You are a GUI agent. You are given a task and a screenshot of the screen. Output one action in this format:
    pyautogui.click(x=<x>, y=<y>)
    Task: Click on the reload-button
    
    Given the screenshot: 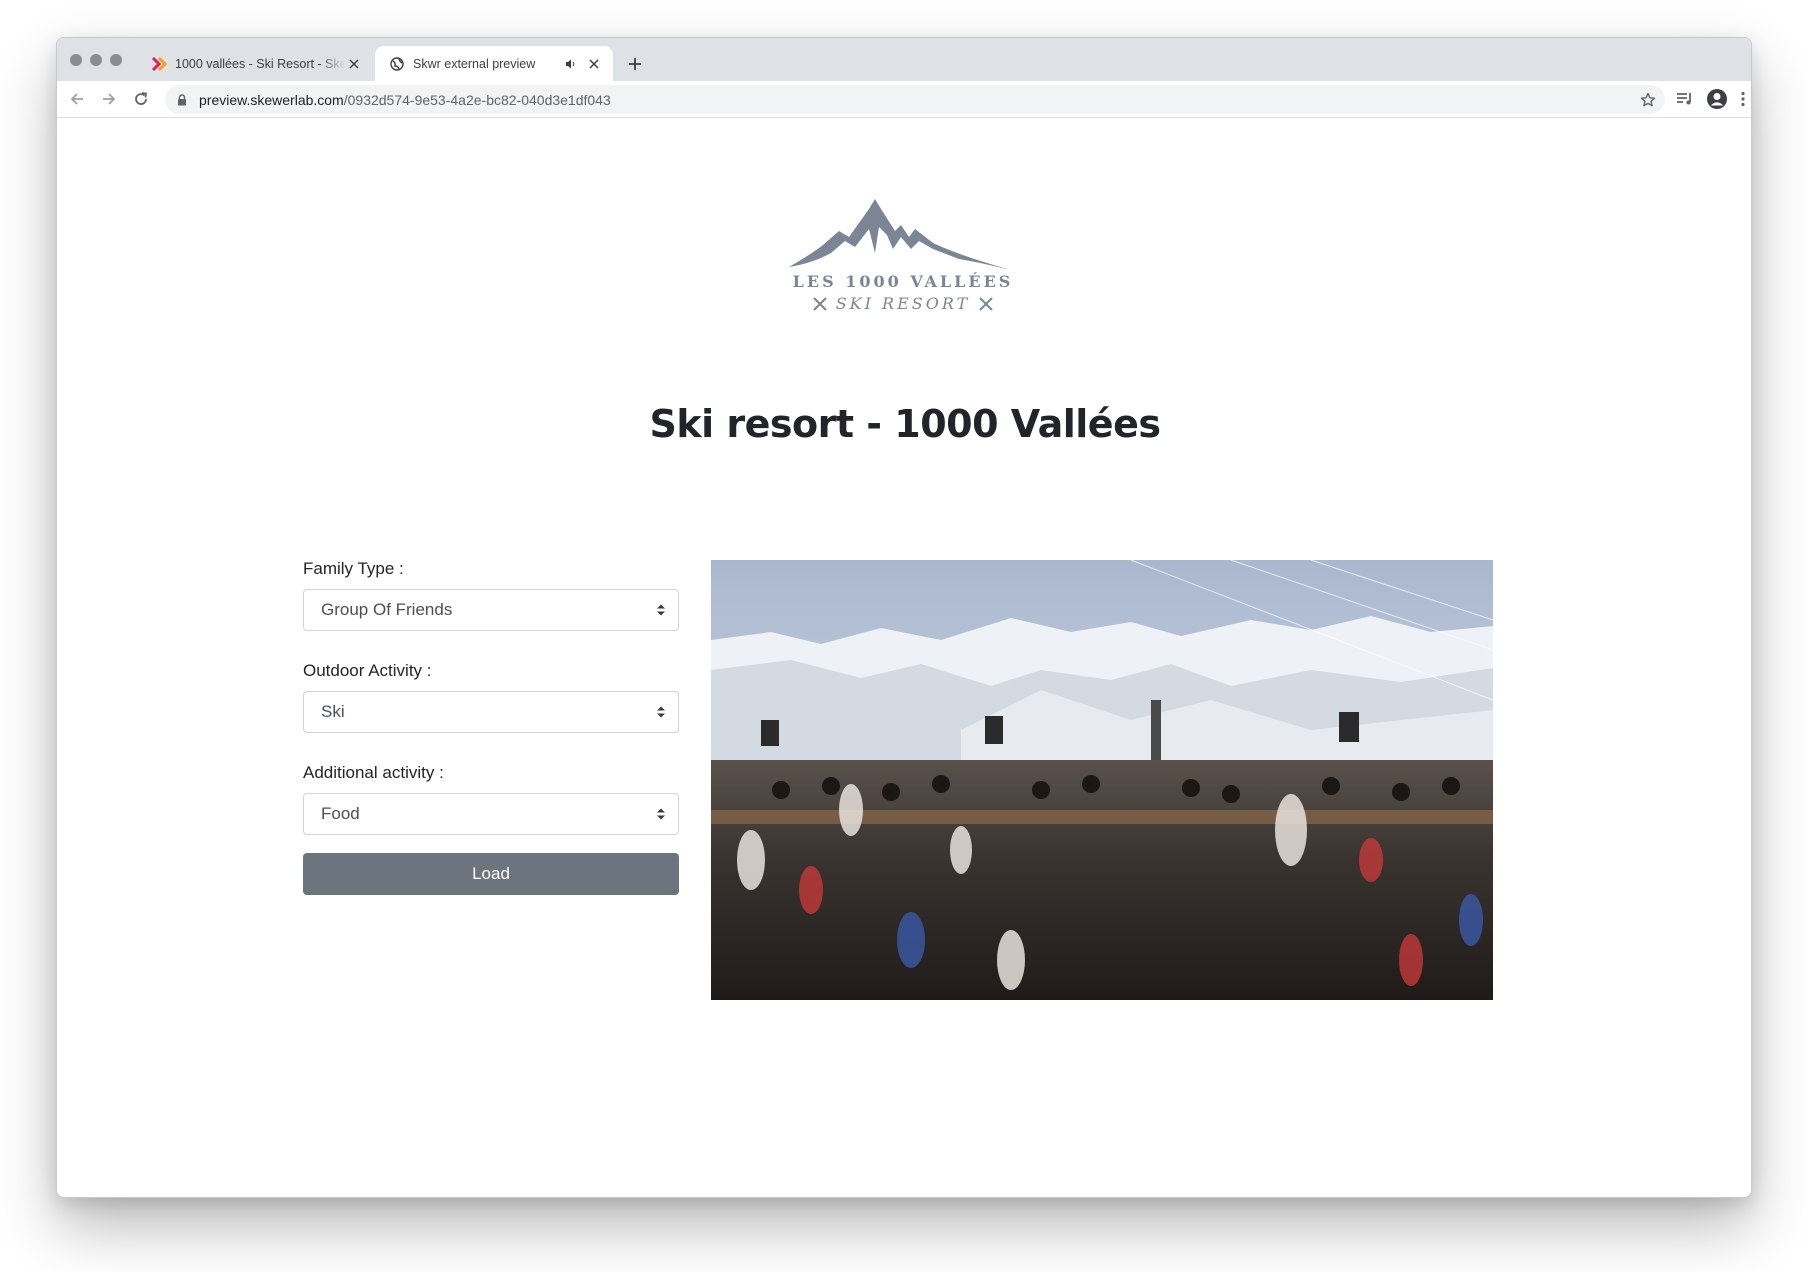 What is the action you would take?
    pyautogui.click(x=141, y=99)
    